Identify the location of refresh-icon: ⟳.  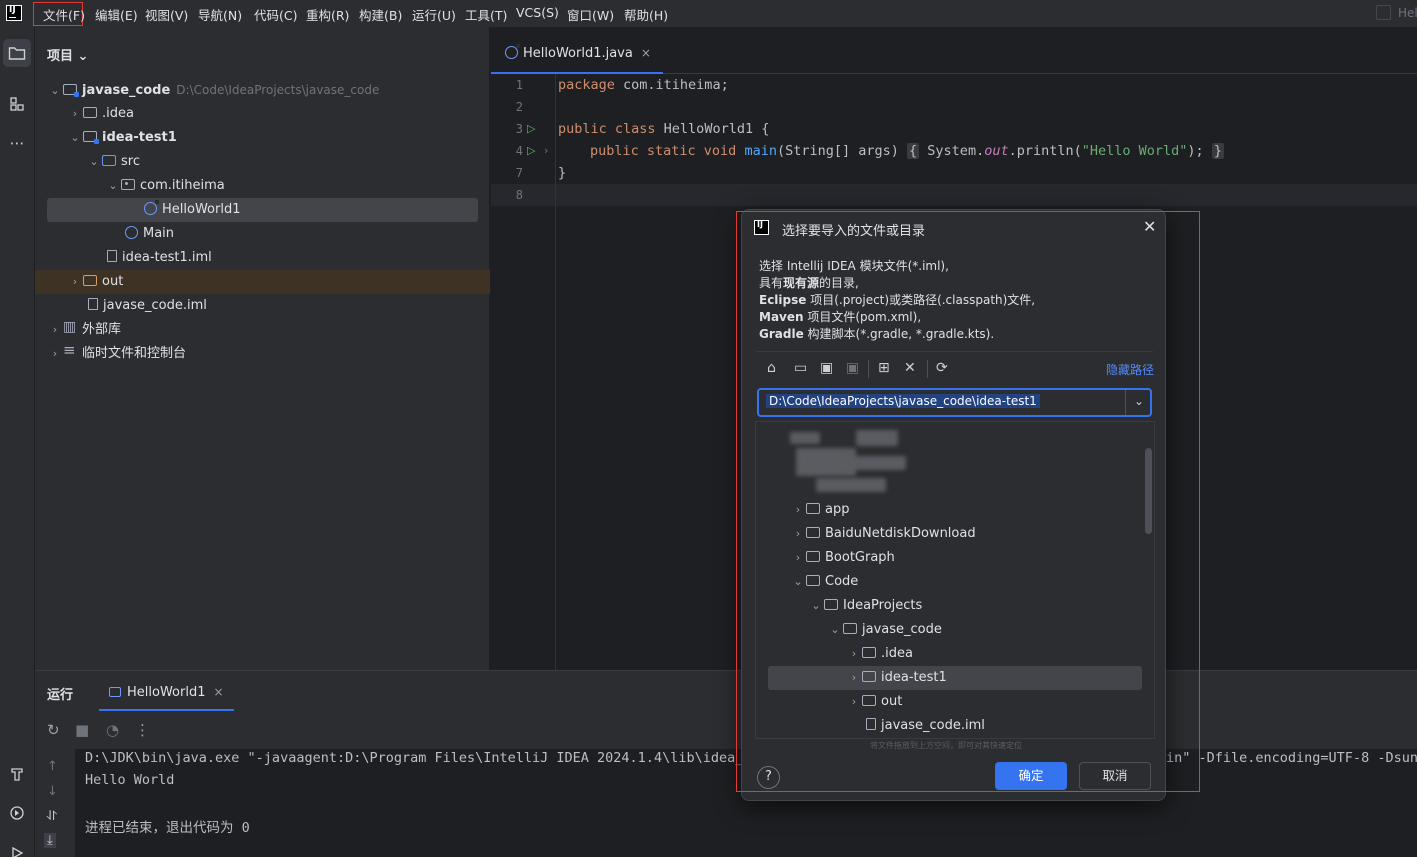
(942, 368).